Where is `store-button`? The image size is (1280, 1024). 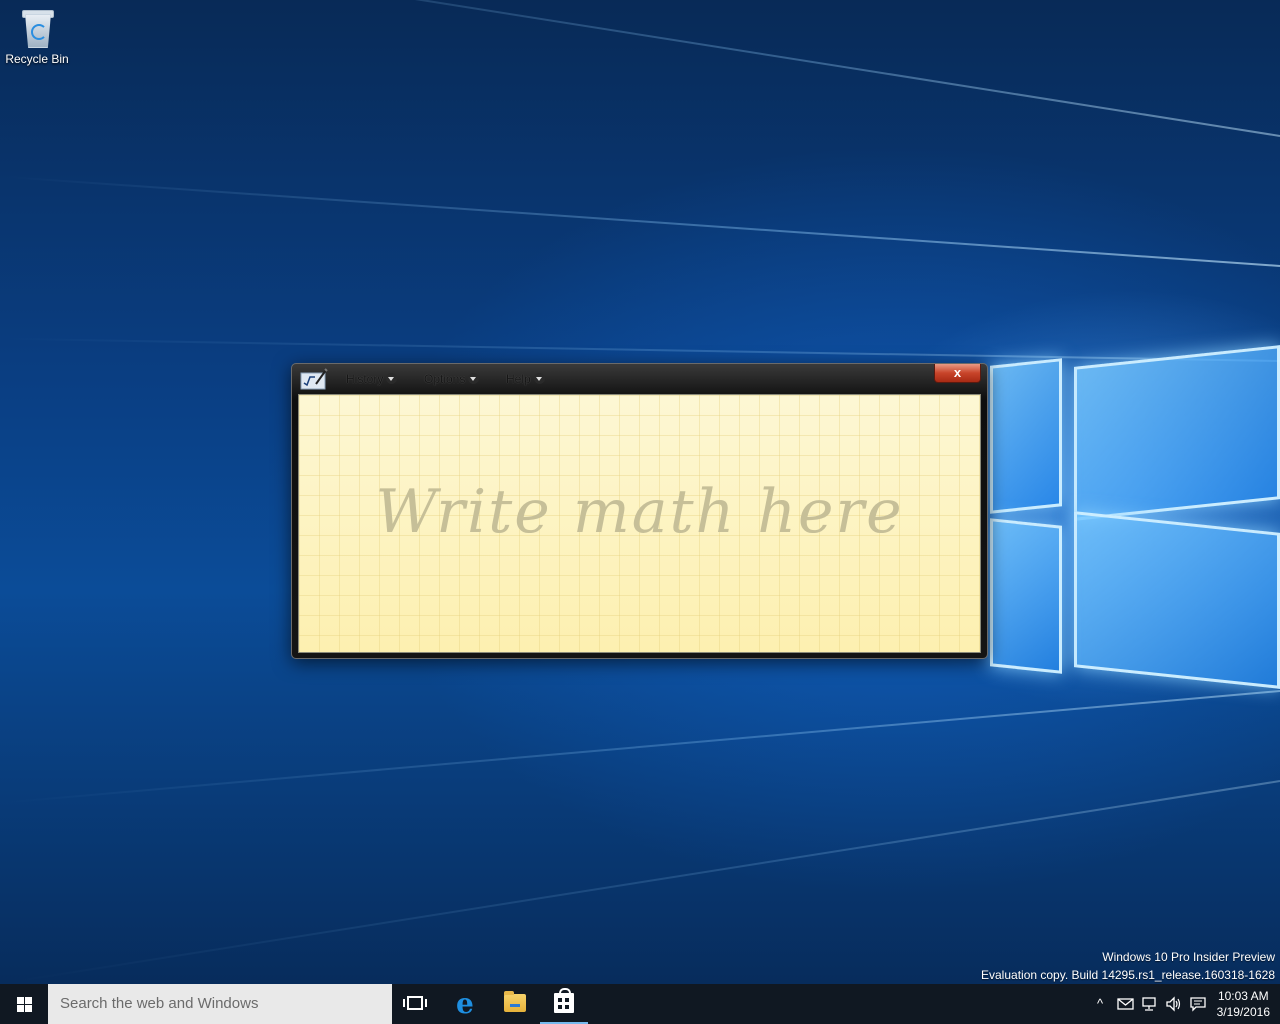 store-button is located at coordinates (564, 1004).